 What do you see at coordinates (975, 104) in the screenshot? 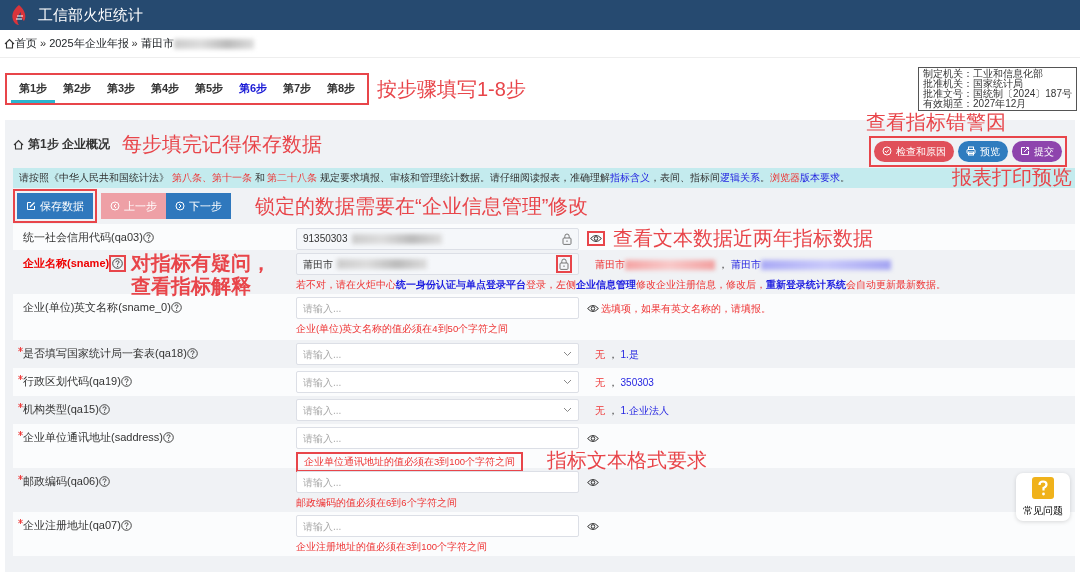
I see `approval-text: 有效期至：2027年12月` at bounding box center [975, 104].